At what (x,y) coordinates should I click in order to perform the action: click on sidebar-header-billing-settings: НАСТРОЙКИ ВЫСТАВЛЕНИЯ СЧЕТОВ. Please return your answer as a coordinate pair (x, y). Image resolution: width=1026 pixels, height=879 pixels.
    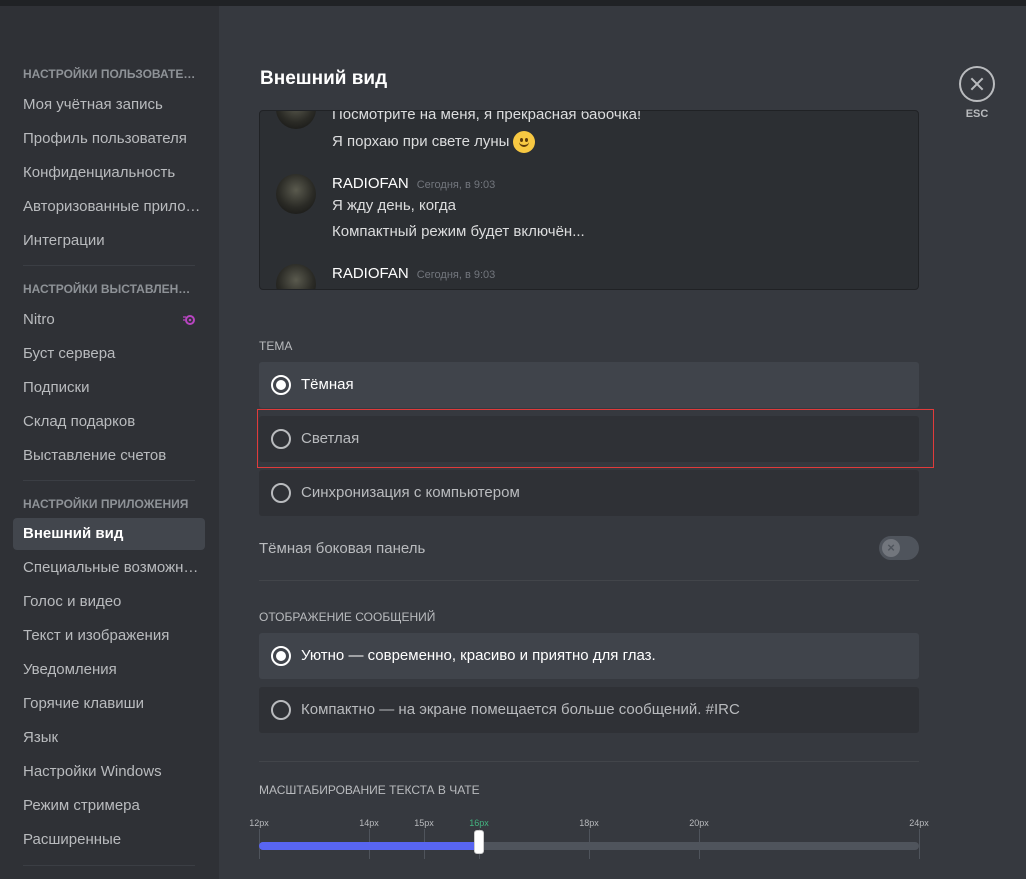
    Looking at the image, I should click on (110, 289).